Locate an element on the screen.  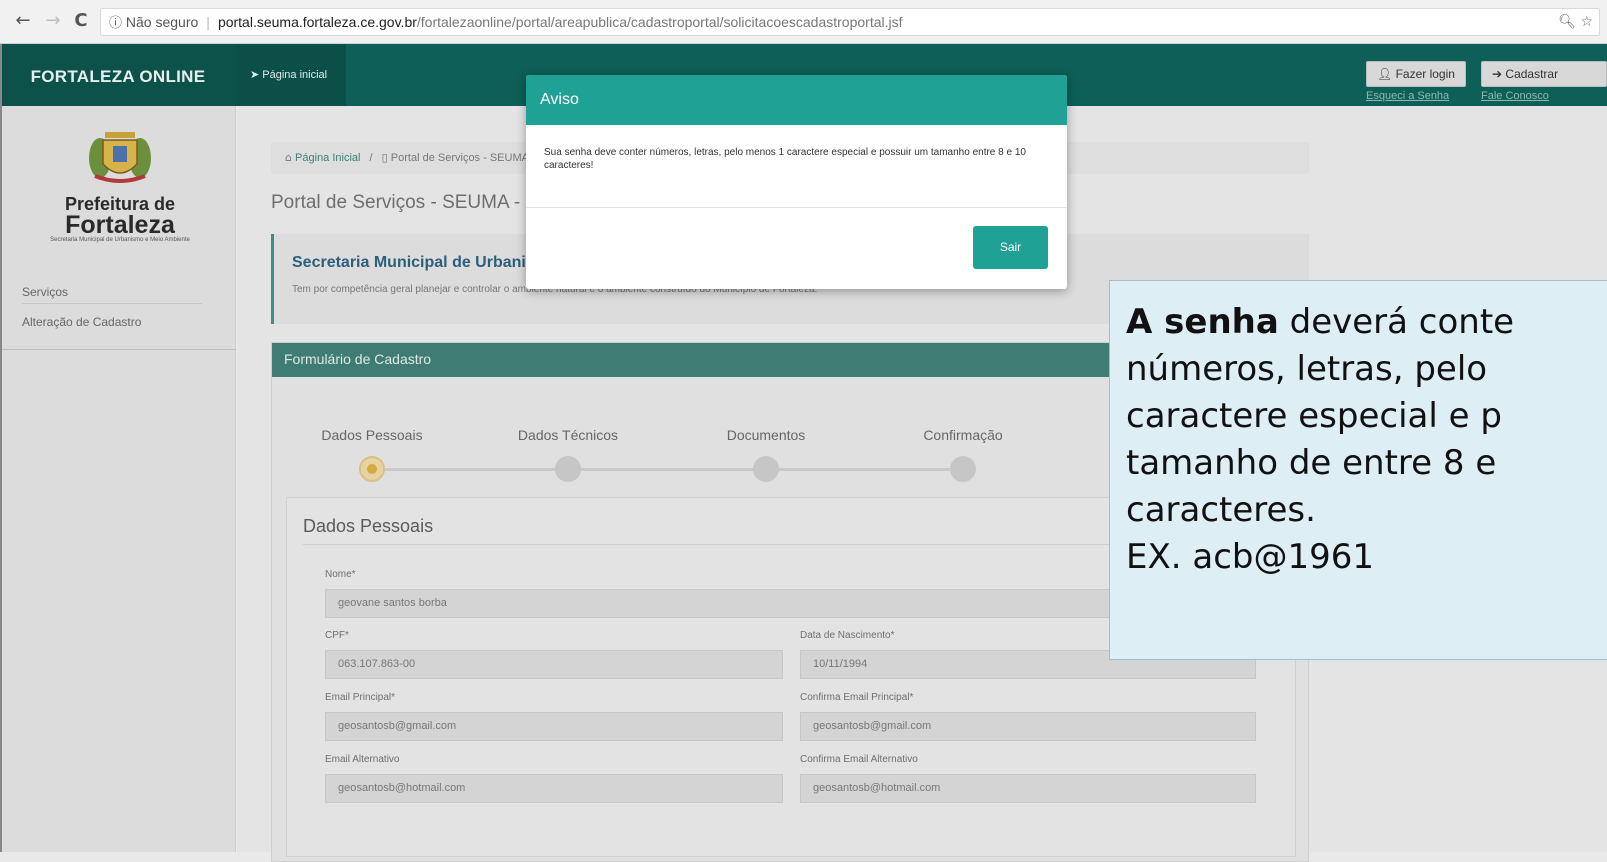
email-label: Email Principal* is located at coordinates (360, 697).